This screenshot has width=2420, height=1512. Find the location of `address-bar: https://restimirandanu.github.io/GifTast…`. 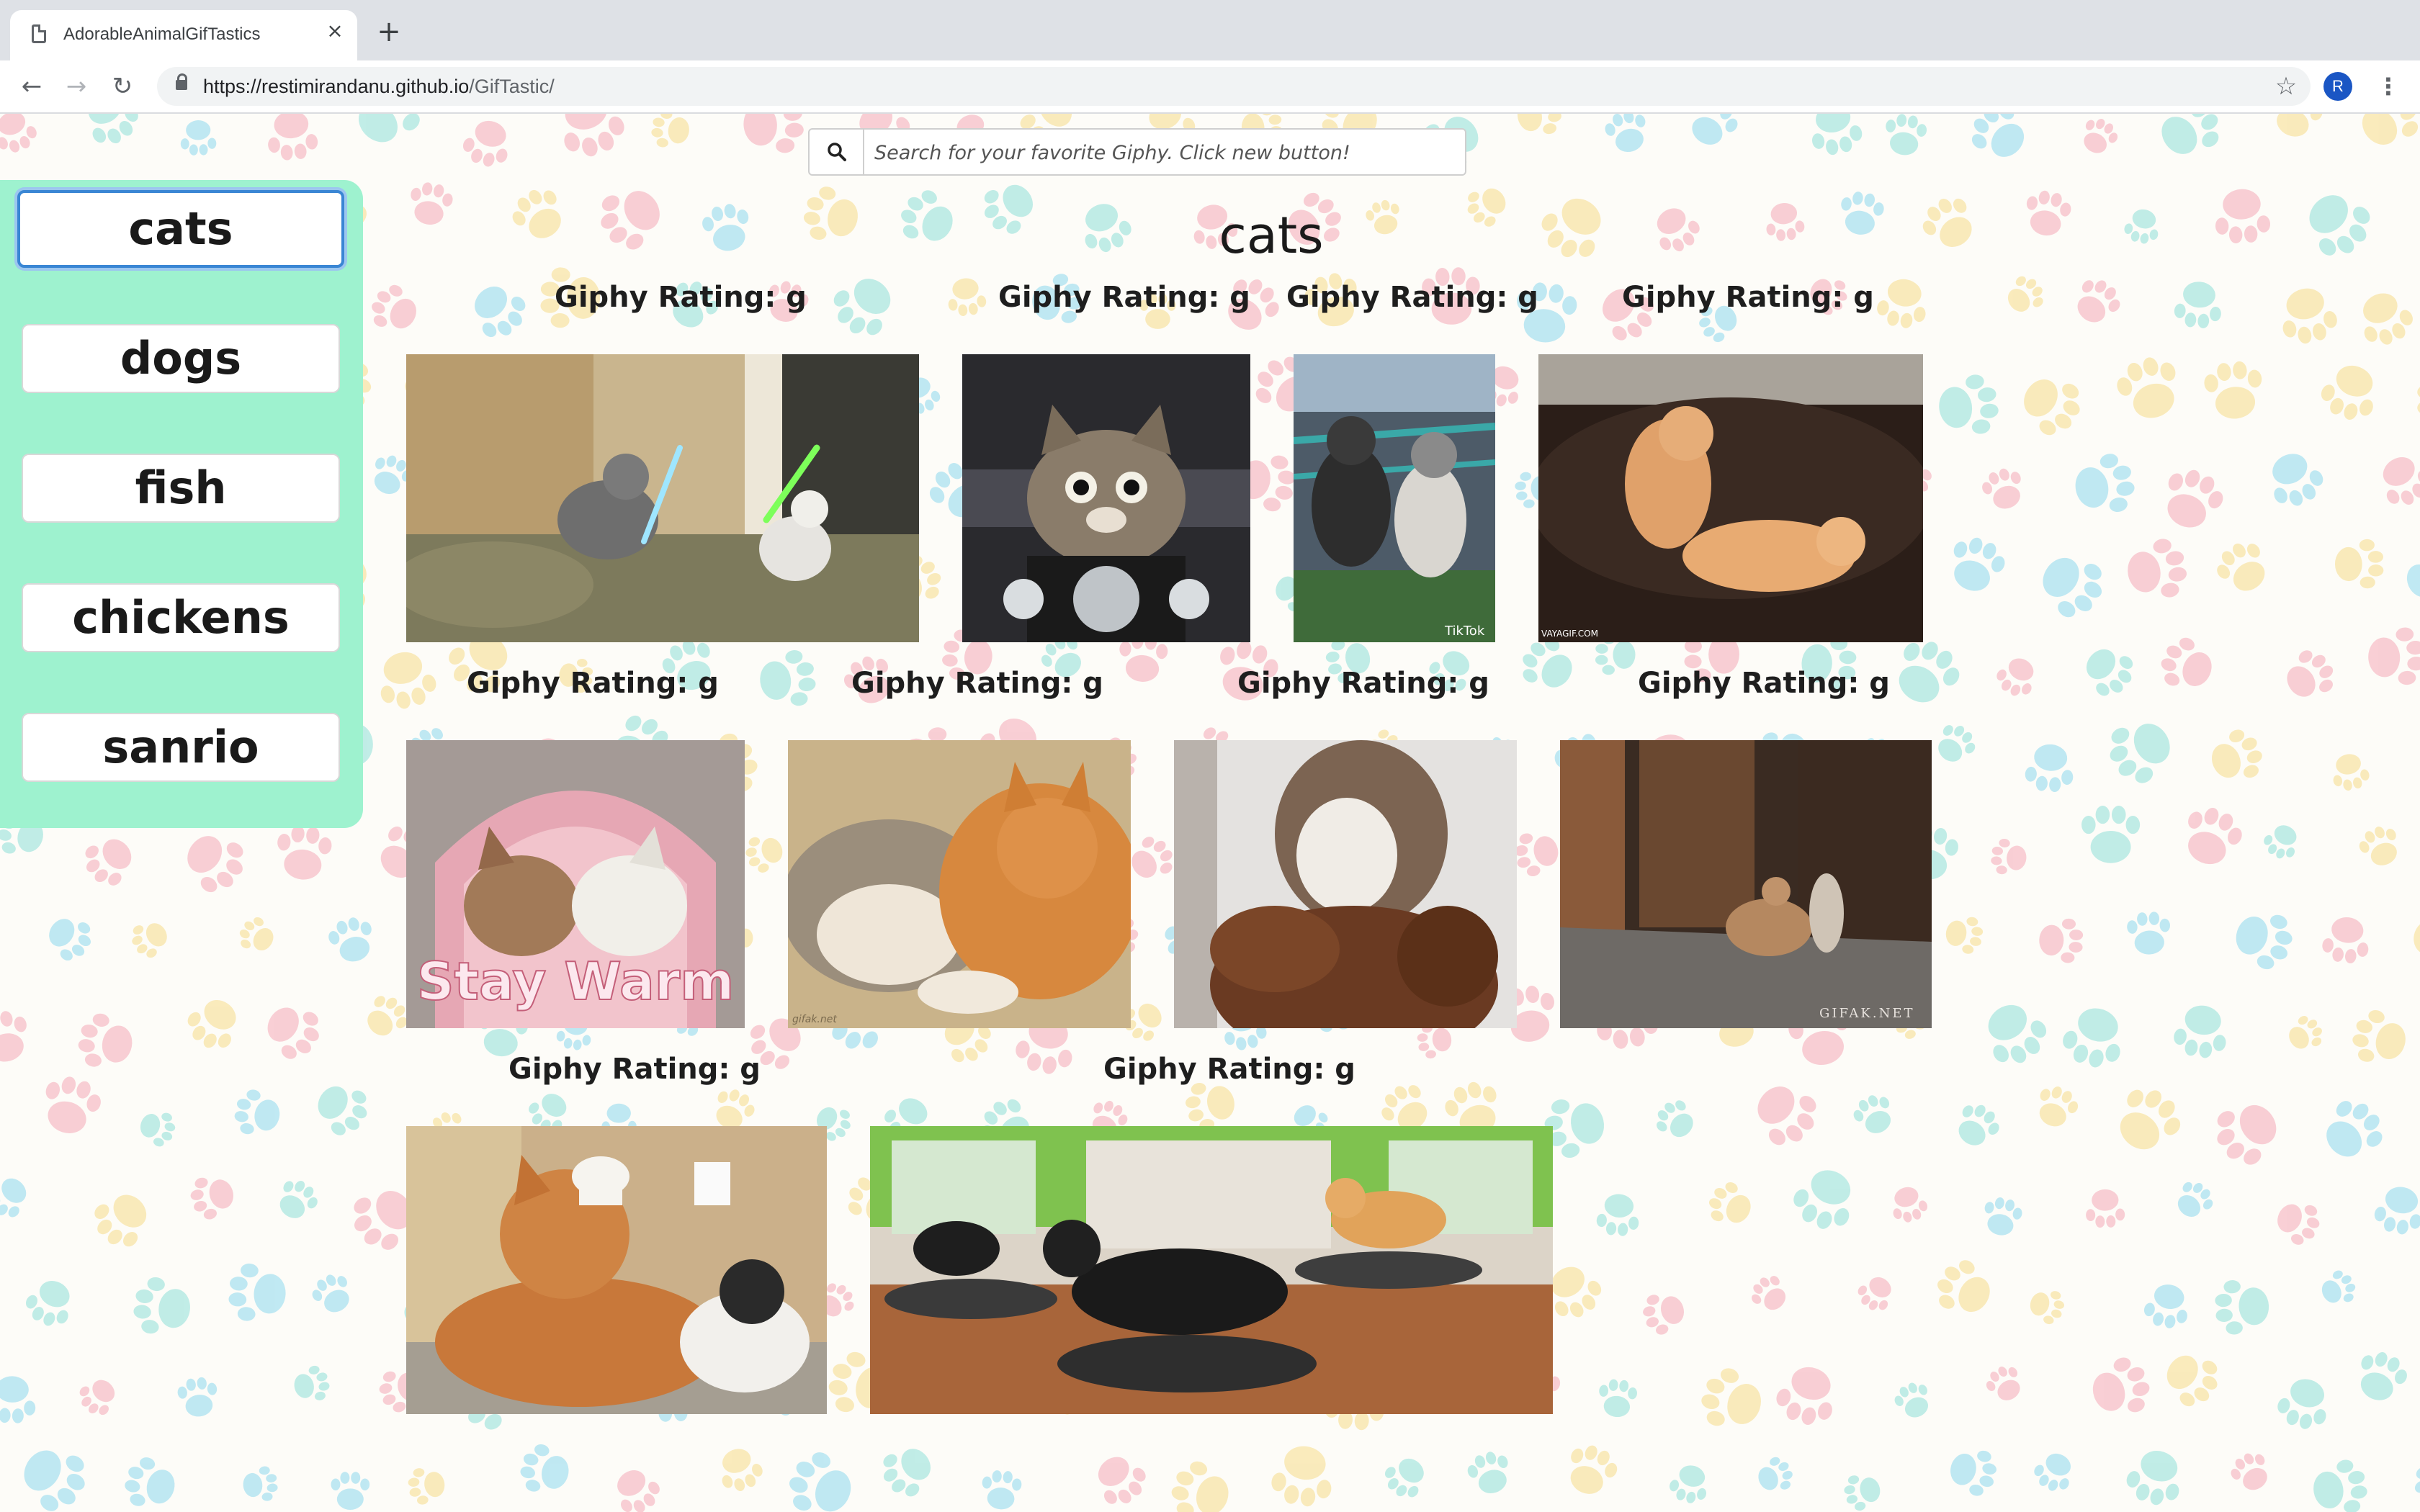

address-bar: https://restimirandanu.github.io/GifTast… is located at coordinates (1234, 86).